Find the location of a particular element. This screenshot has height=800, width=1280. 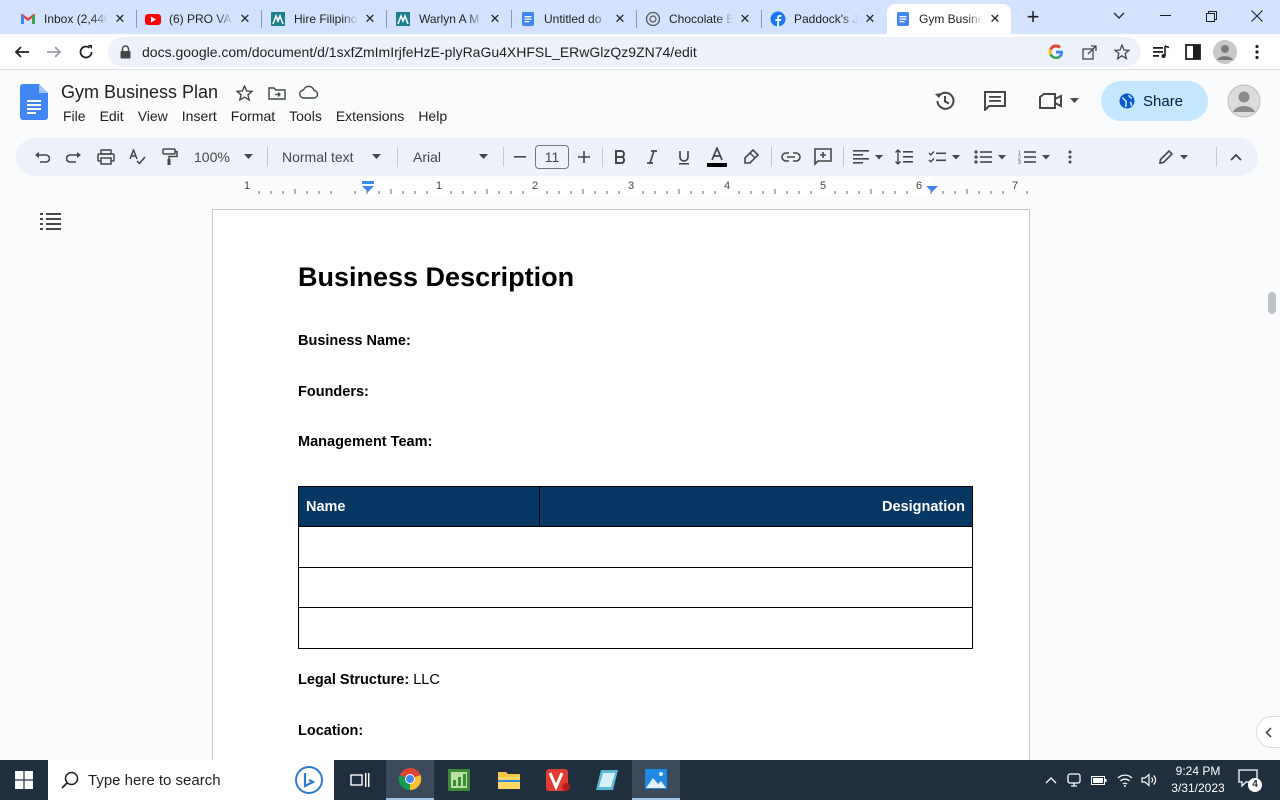

menu-extensions: Extensions is located at coordinates (370, 116).